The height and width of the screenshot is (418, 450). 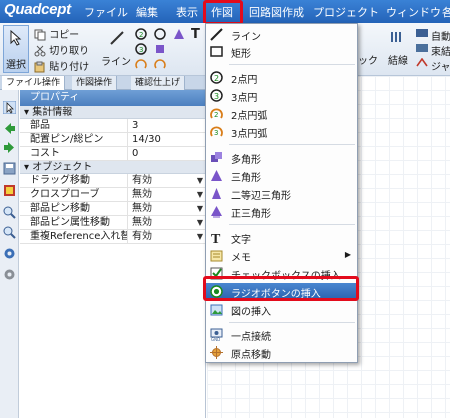 I want to click on auto-route-icon, so click(x=422, y=33).